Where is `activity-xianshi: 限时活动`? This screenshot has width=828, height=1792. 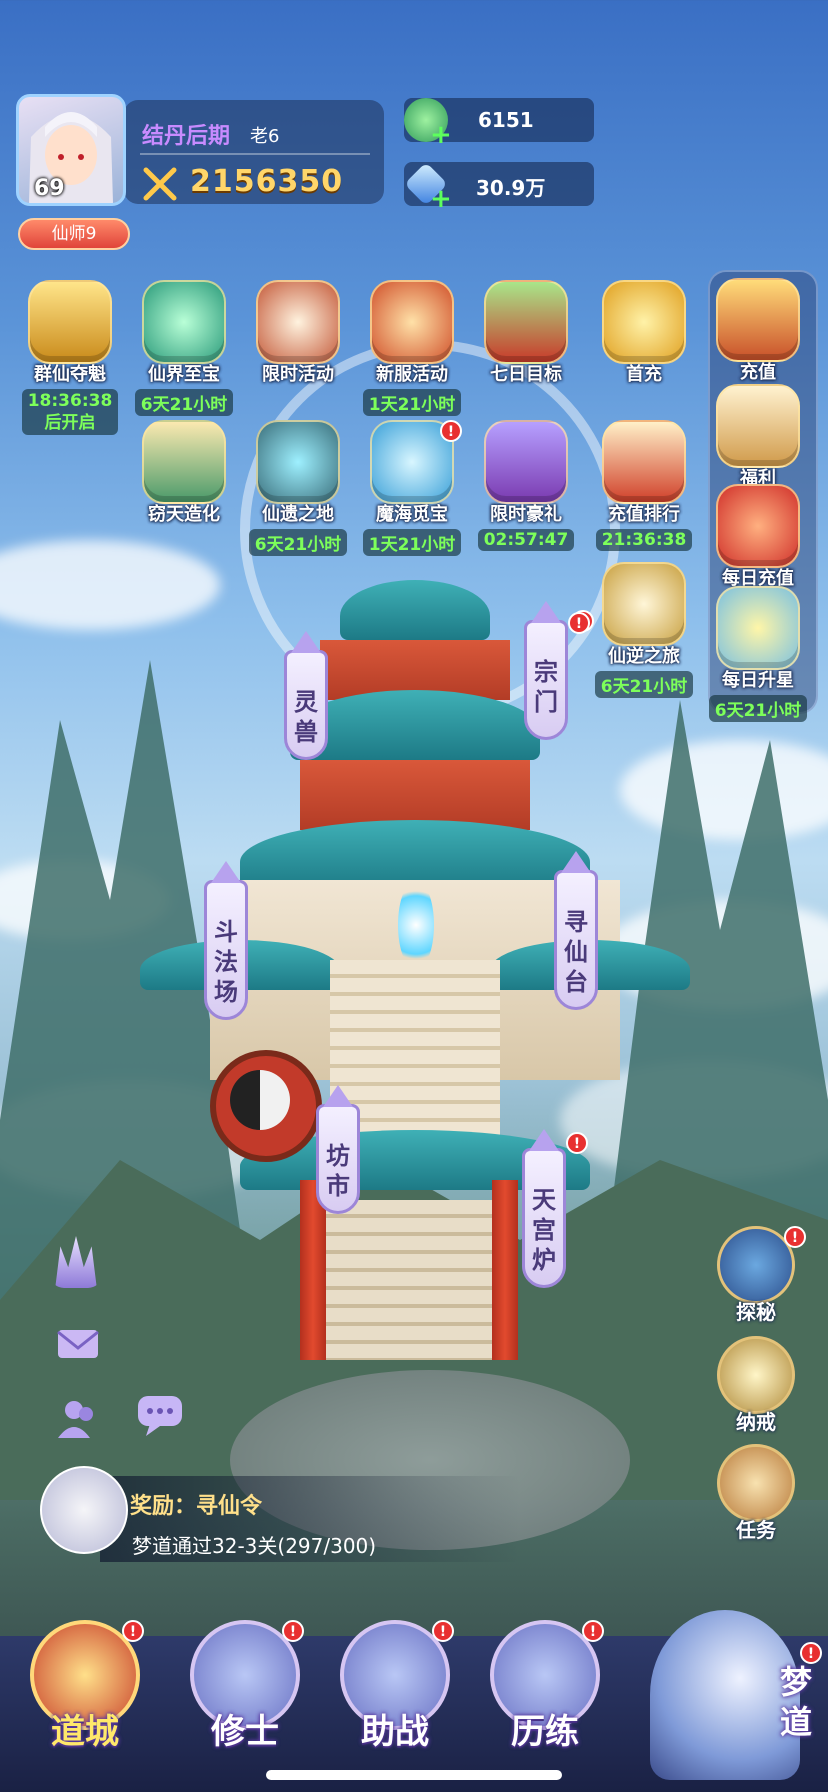 activity-xianshi: 限时活动 is located at coordinates (298, 333).